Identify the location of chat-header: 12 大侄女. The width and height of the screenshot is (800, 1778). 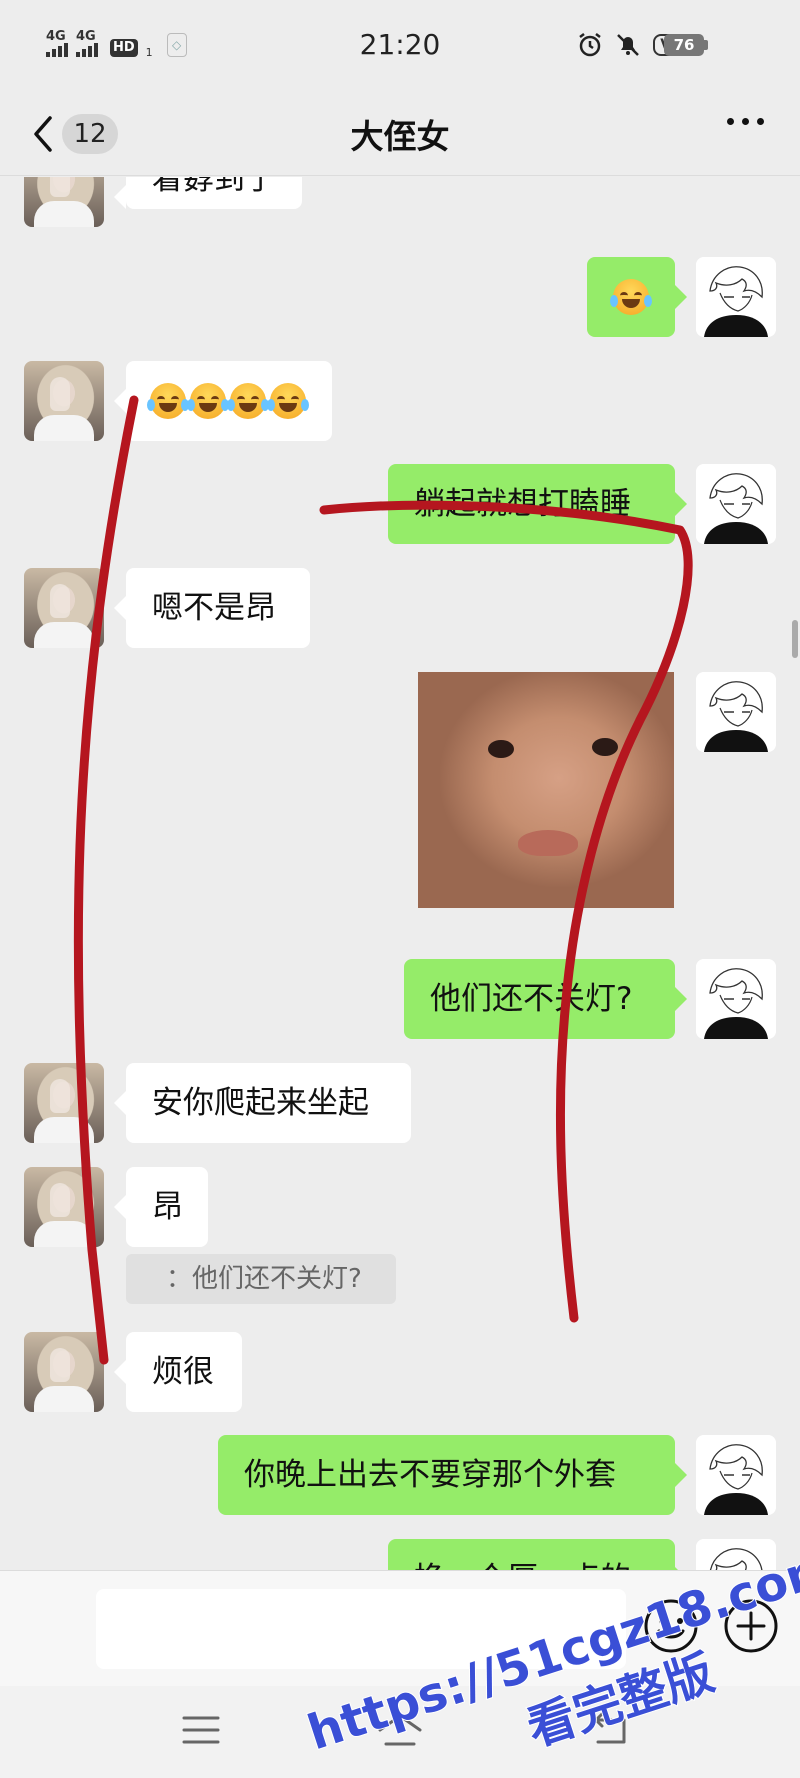
(400, 134).